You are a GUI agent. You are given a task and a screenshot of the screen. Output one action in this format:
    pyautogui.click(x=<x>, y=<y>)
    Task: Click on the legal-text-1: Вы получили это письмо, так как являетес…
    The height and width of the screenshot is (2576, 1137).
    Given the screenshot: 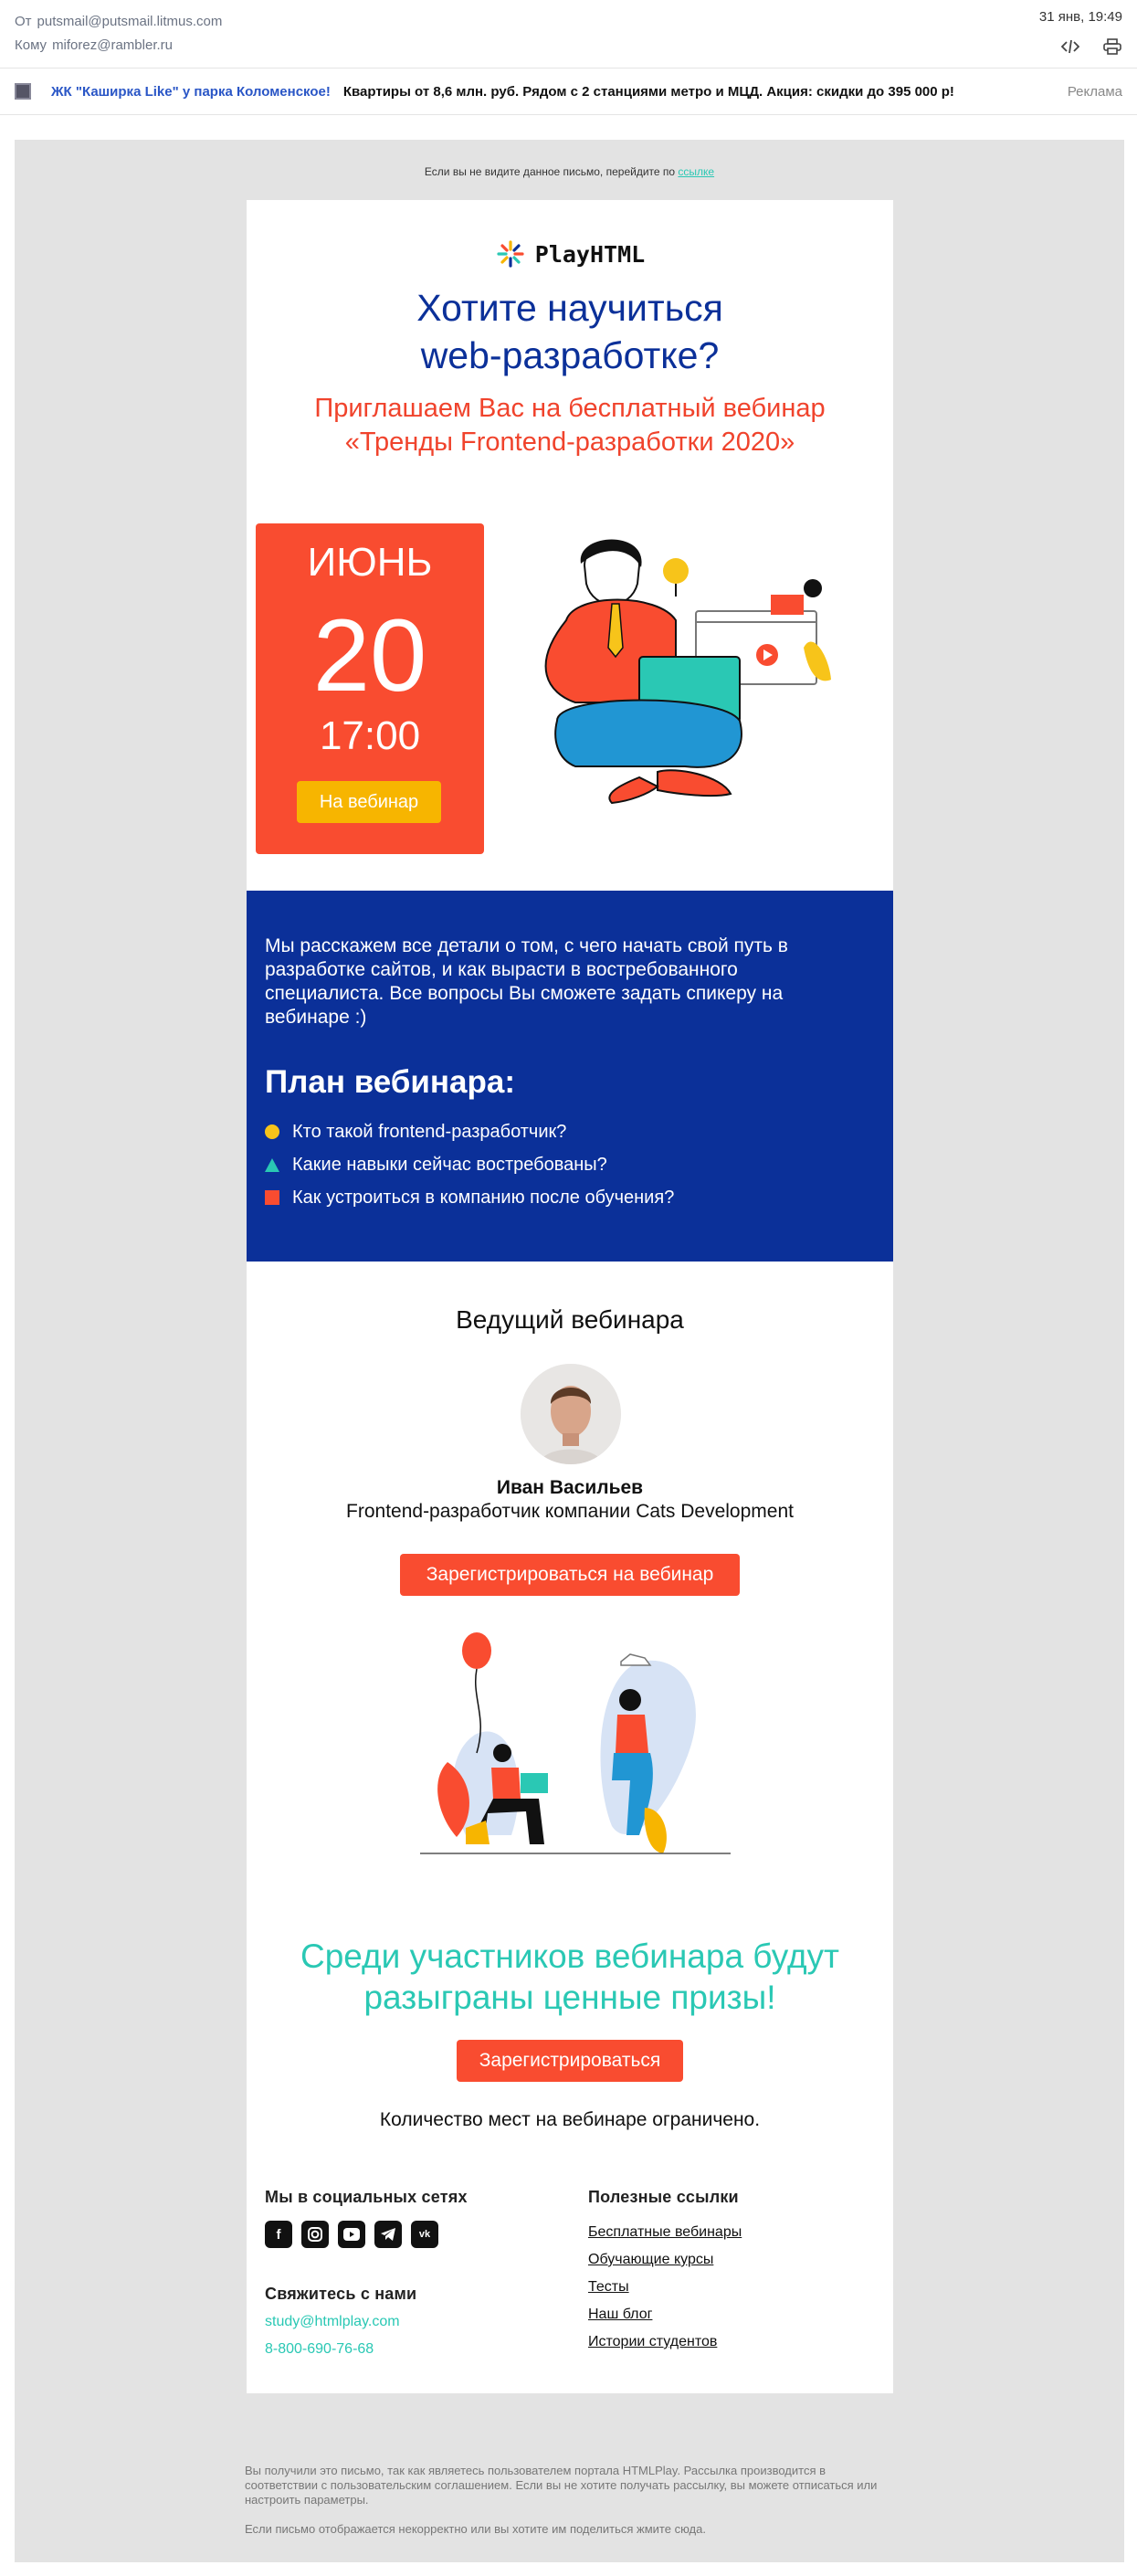 What is the action you would take?
    pyautogui.click(x=561, y=2485)
    